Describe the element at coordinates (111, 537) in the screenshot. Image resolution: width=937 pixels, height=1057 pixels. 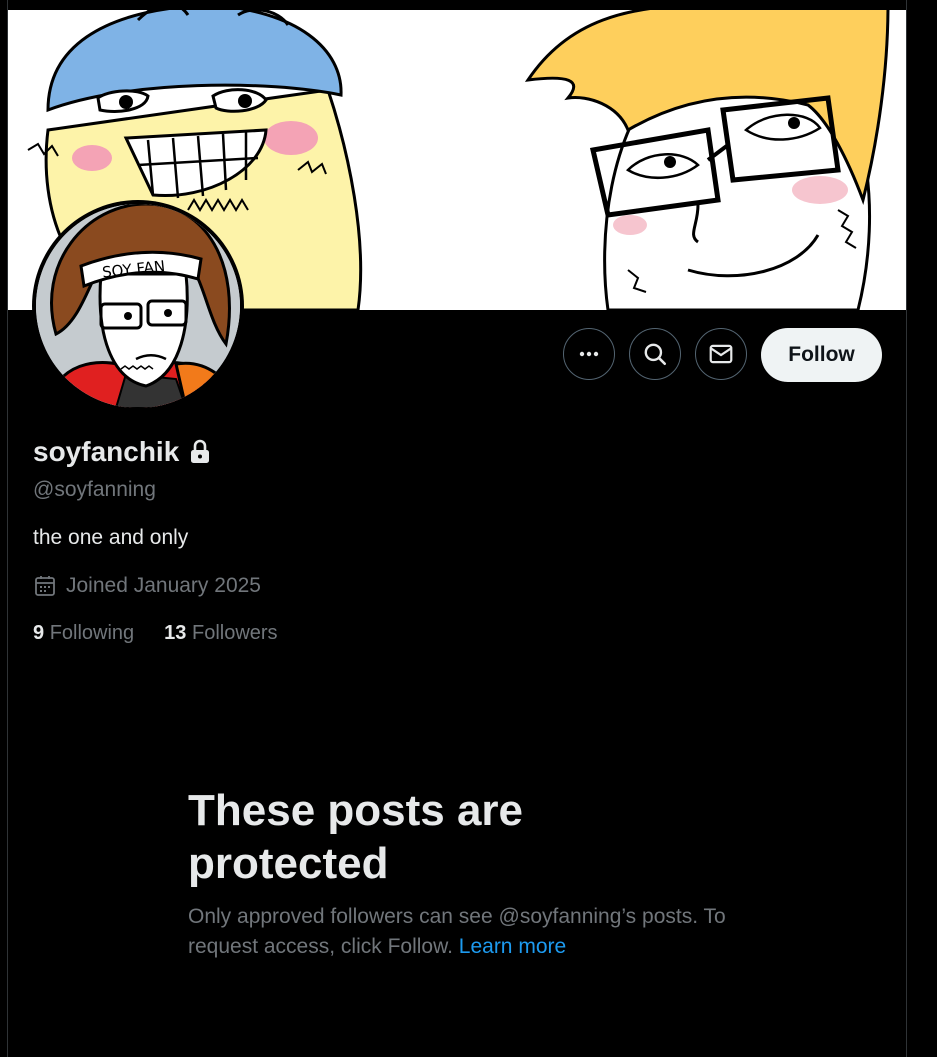
I see `bio: the one and only` at that location.